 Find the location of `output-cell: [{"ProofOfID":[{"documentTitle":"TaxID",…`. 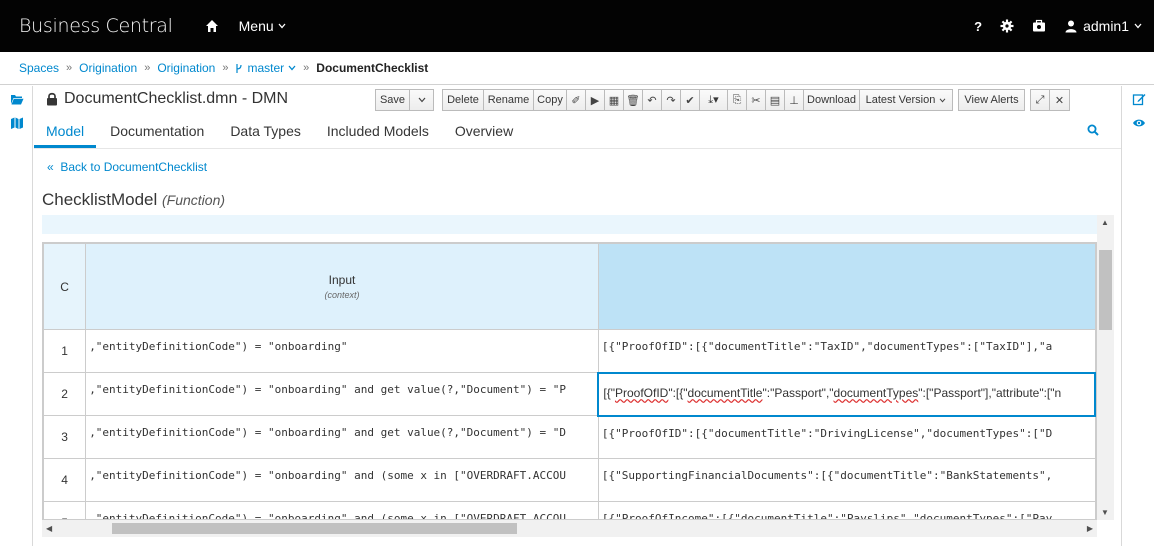

output-cell: [{"ProofOfID":[{"documentTitle":"TaxID",… is located at coordinates (846, 351).